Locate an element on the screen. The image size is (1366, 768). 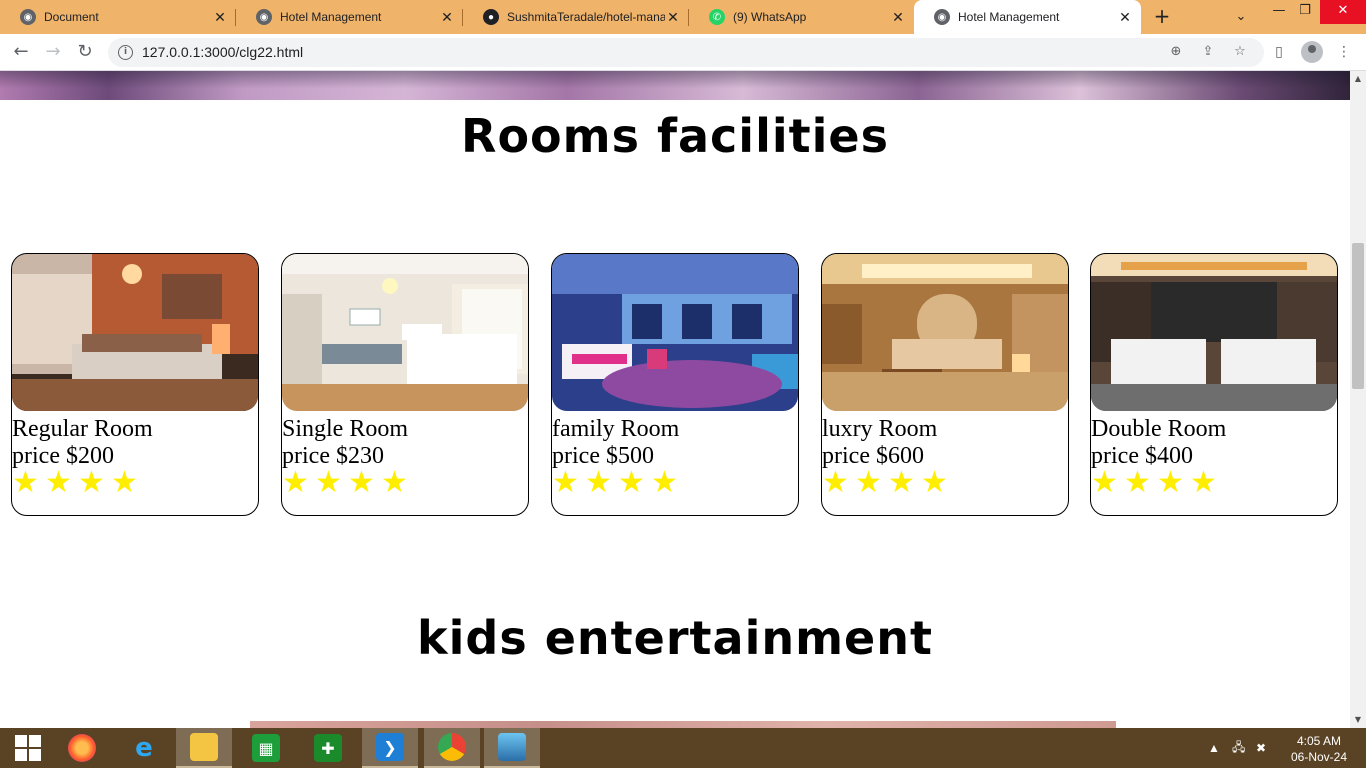
room-name: luxry Room is located at coordinates (880, 429).